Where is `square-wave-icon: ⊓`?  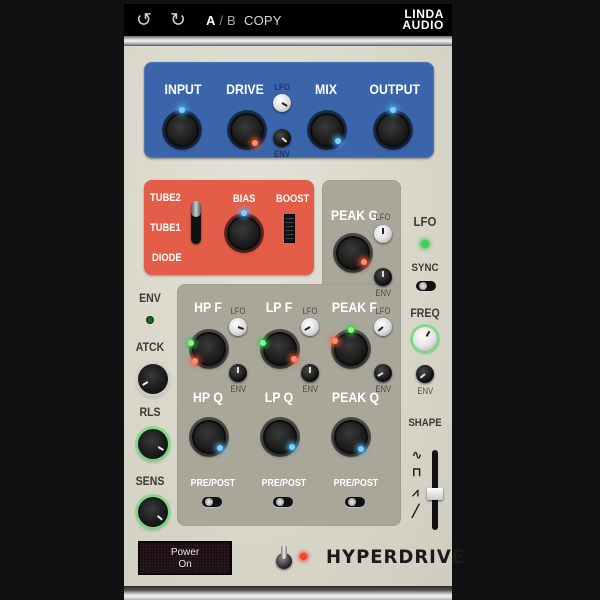 square-wave-icon: ⊓ is located at coordinates (417, 472).